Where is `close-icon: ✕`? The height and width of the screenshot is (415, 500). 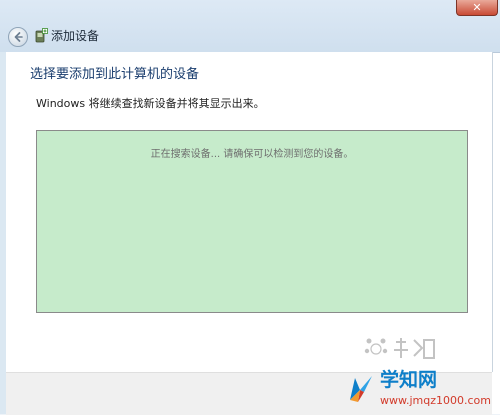 close-icon: ✕ is located at coordinates (477, 7).